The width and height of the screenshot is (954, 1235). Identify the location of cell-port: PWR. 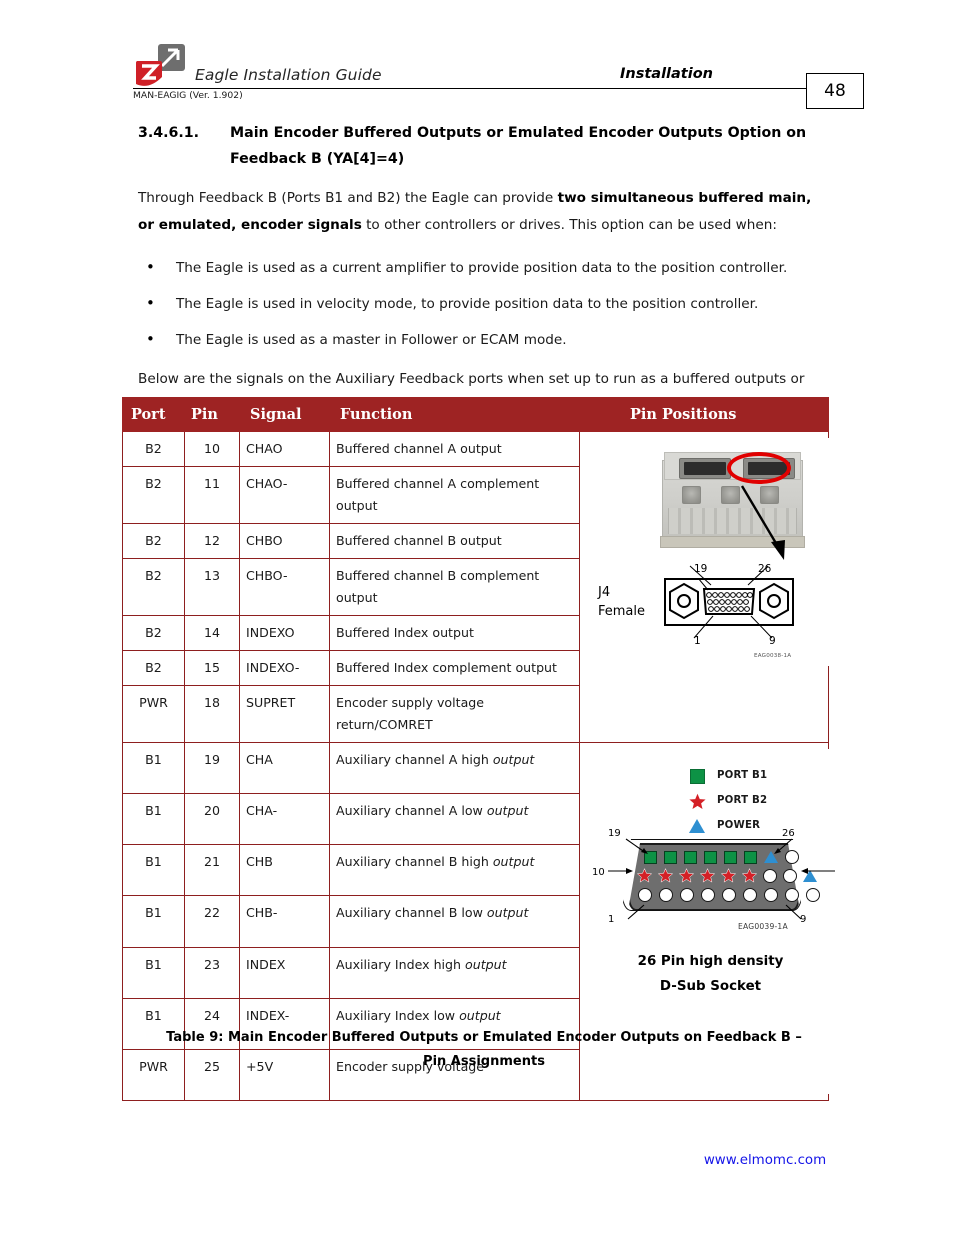
(153, 714).